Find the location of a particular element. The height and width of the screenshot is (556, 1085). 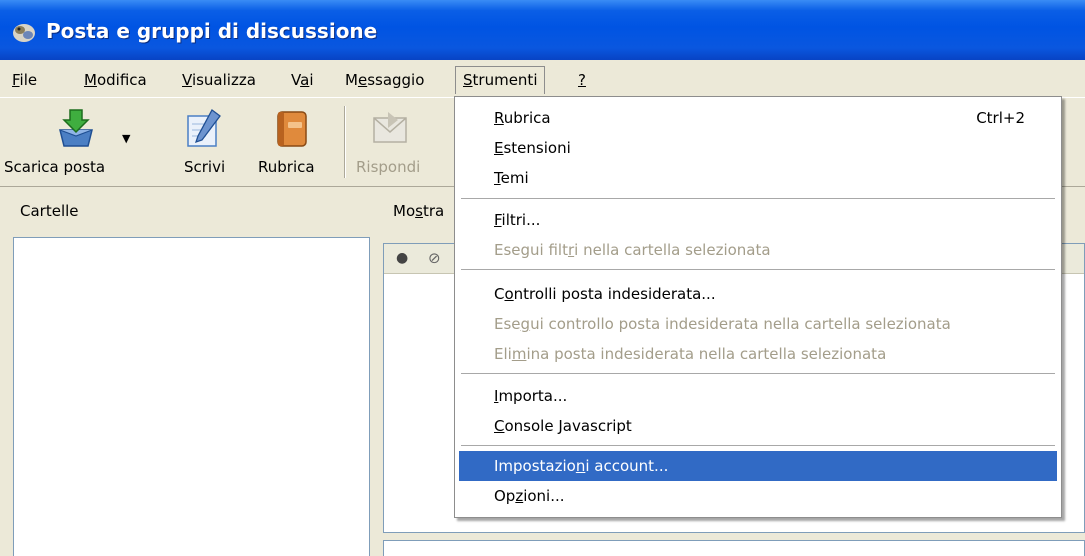

menu-file: File is located at coordinates (24, 80).